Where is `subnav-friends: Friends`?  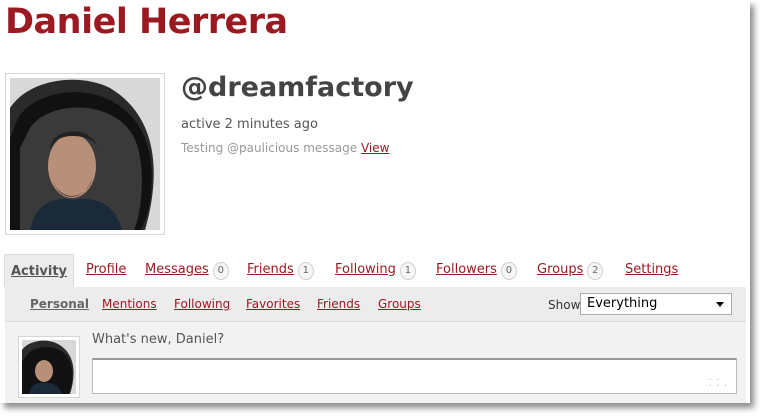
subnav-friends: Friends is located at coordinates (338, 304).